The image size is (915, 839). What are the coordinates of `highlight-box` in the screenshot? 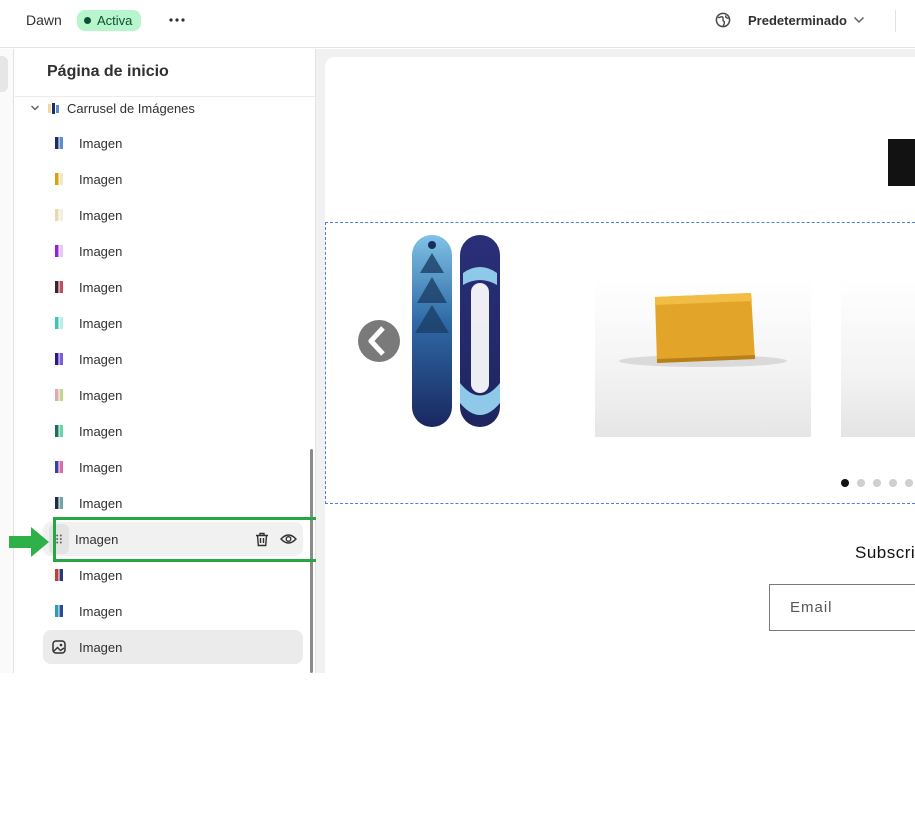 It's located at (187, 539).